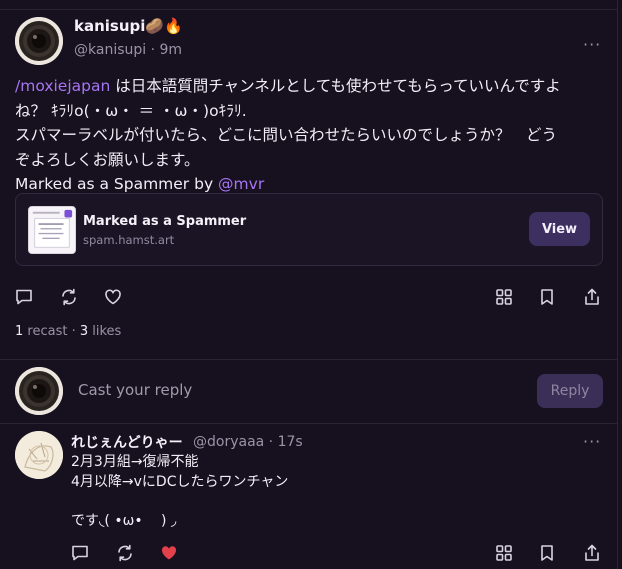  What do you see at coordinates (592, 553) in the screenshot?
I see `reply-share-icon` at bounding box center [592, 553].